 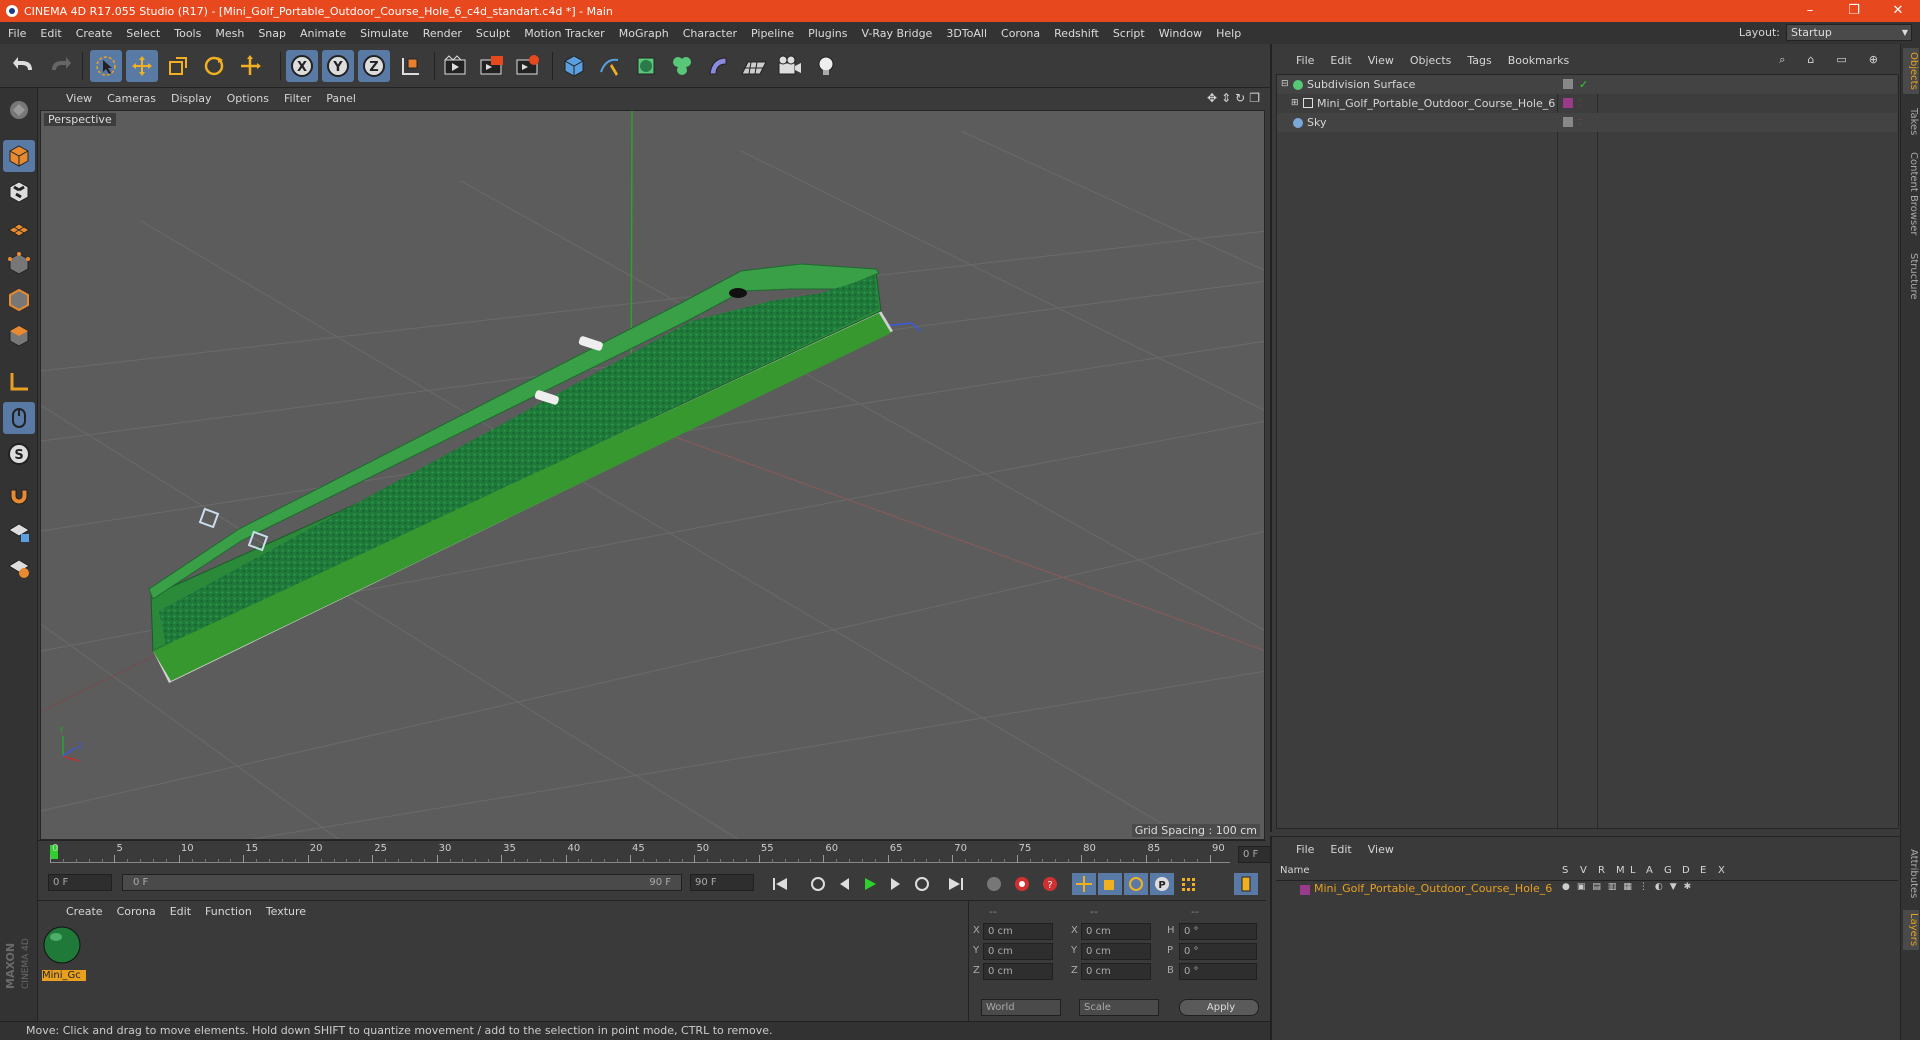 I want to click on close-button: ✕, so click(x=1898, y=11).